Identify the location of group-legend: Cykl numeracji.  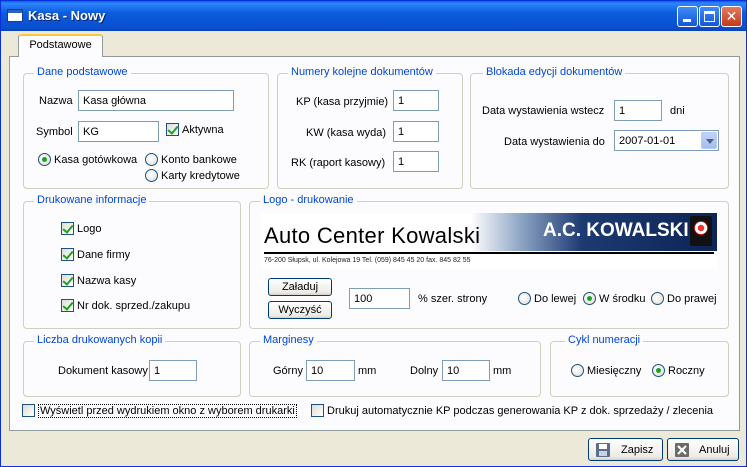
(604, 340).